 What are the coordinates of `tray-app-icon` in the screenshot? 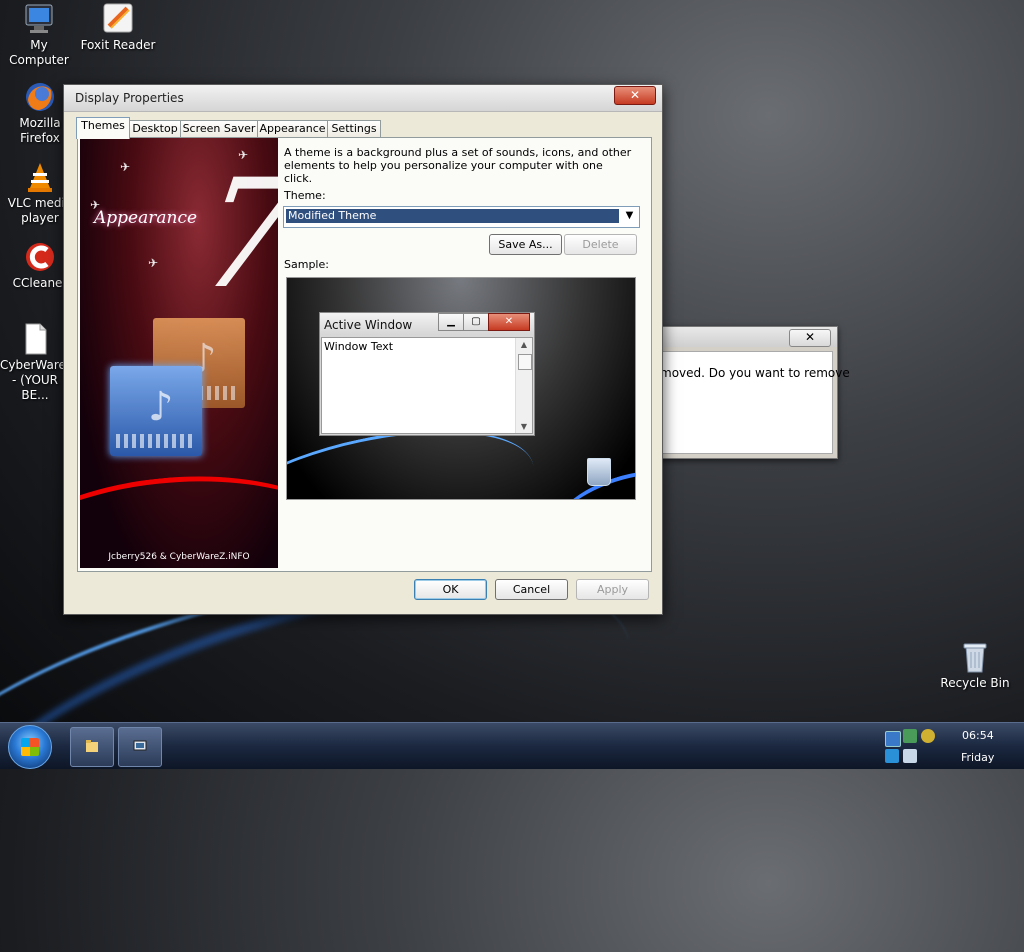 It's located at (892, 756).